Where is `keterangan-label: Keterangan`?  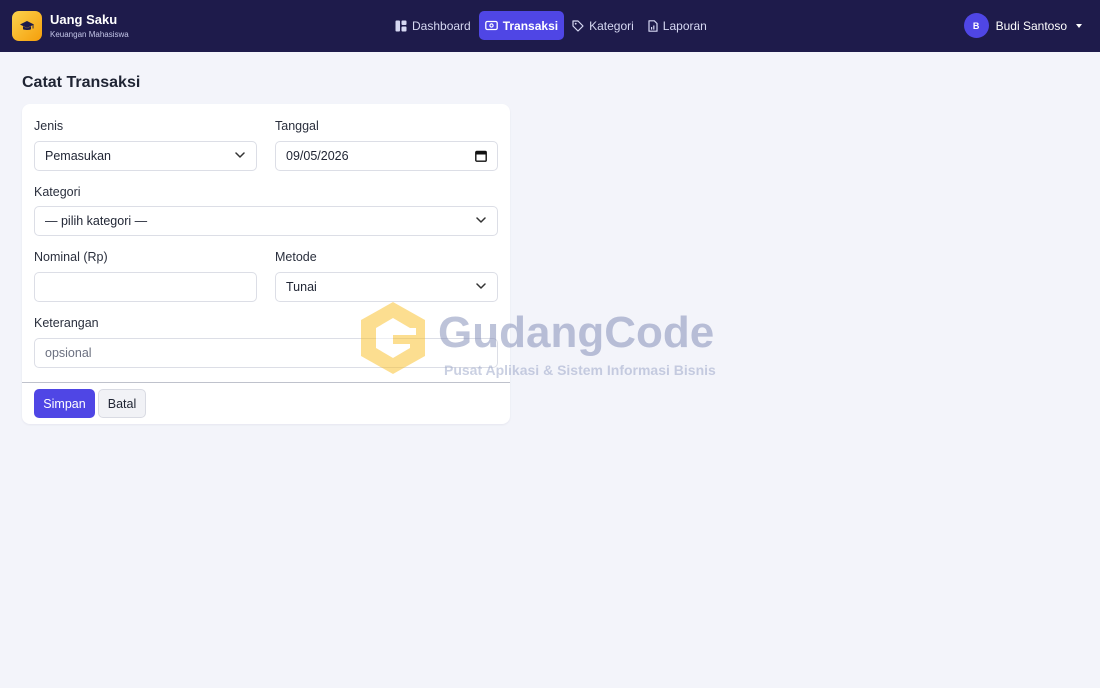 keterangan-label: Keterangan is located at coordinates (66, 323).